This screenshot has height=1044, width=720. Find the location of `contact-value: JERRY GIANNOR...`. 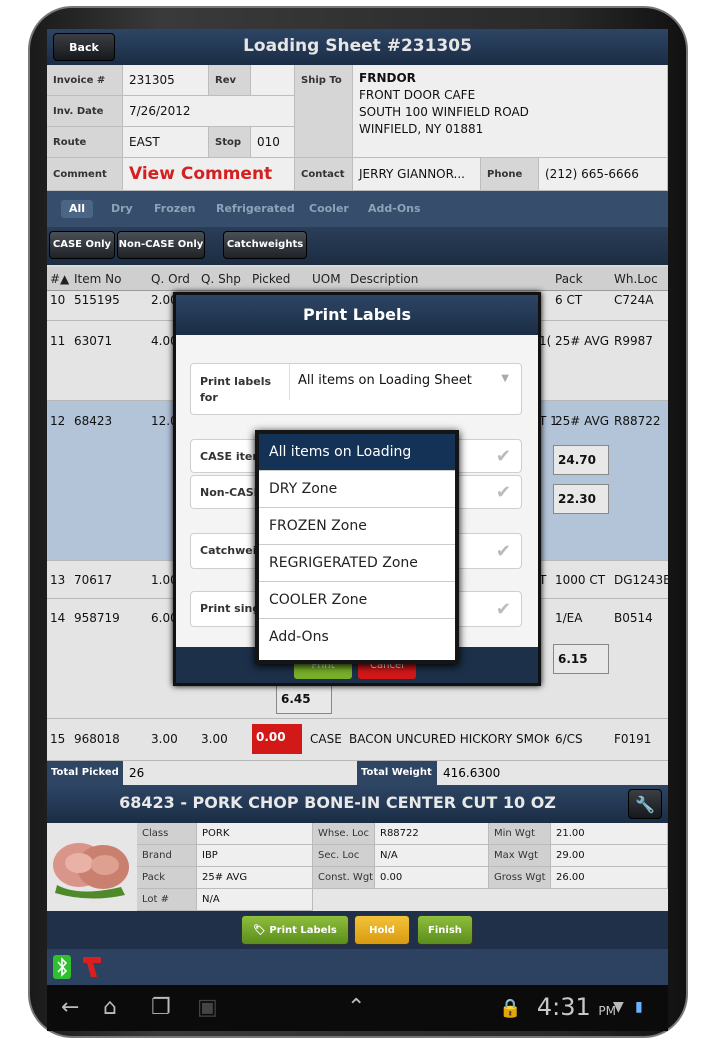

contact-value: JERRY GIANNOR... is located at coordinates (417, 174).